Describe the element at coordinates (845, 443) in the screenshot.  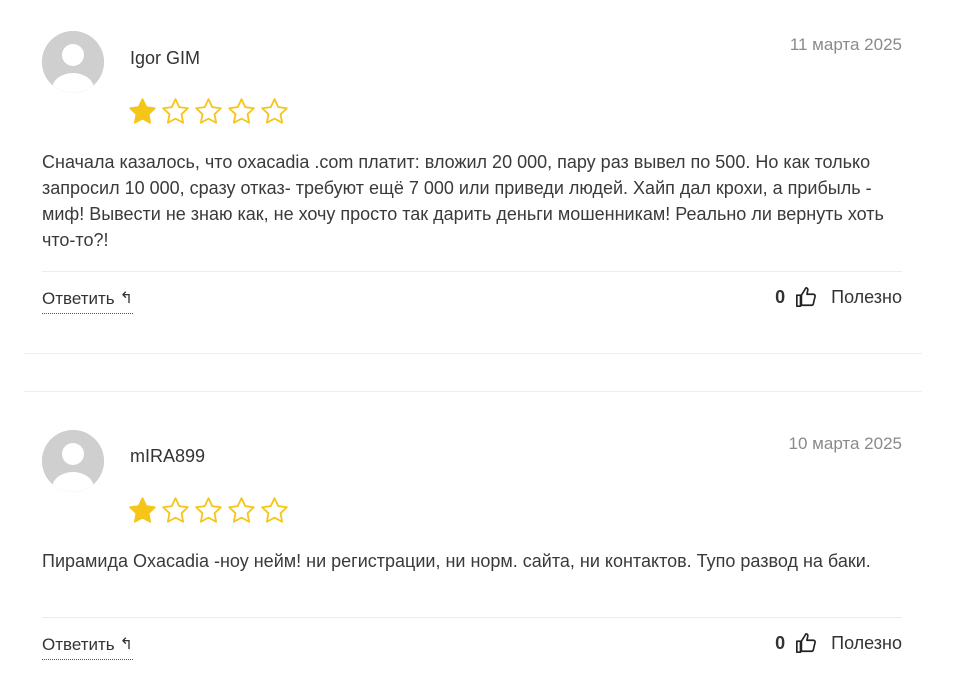
I see `review-date: 10 марта 2025` at that location.